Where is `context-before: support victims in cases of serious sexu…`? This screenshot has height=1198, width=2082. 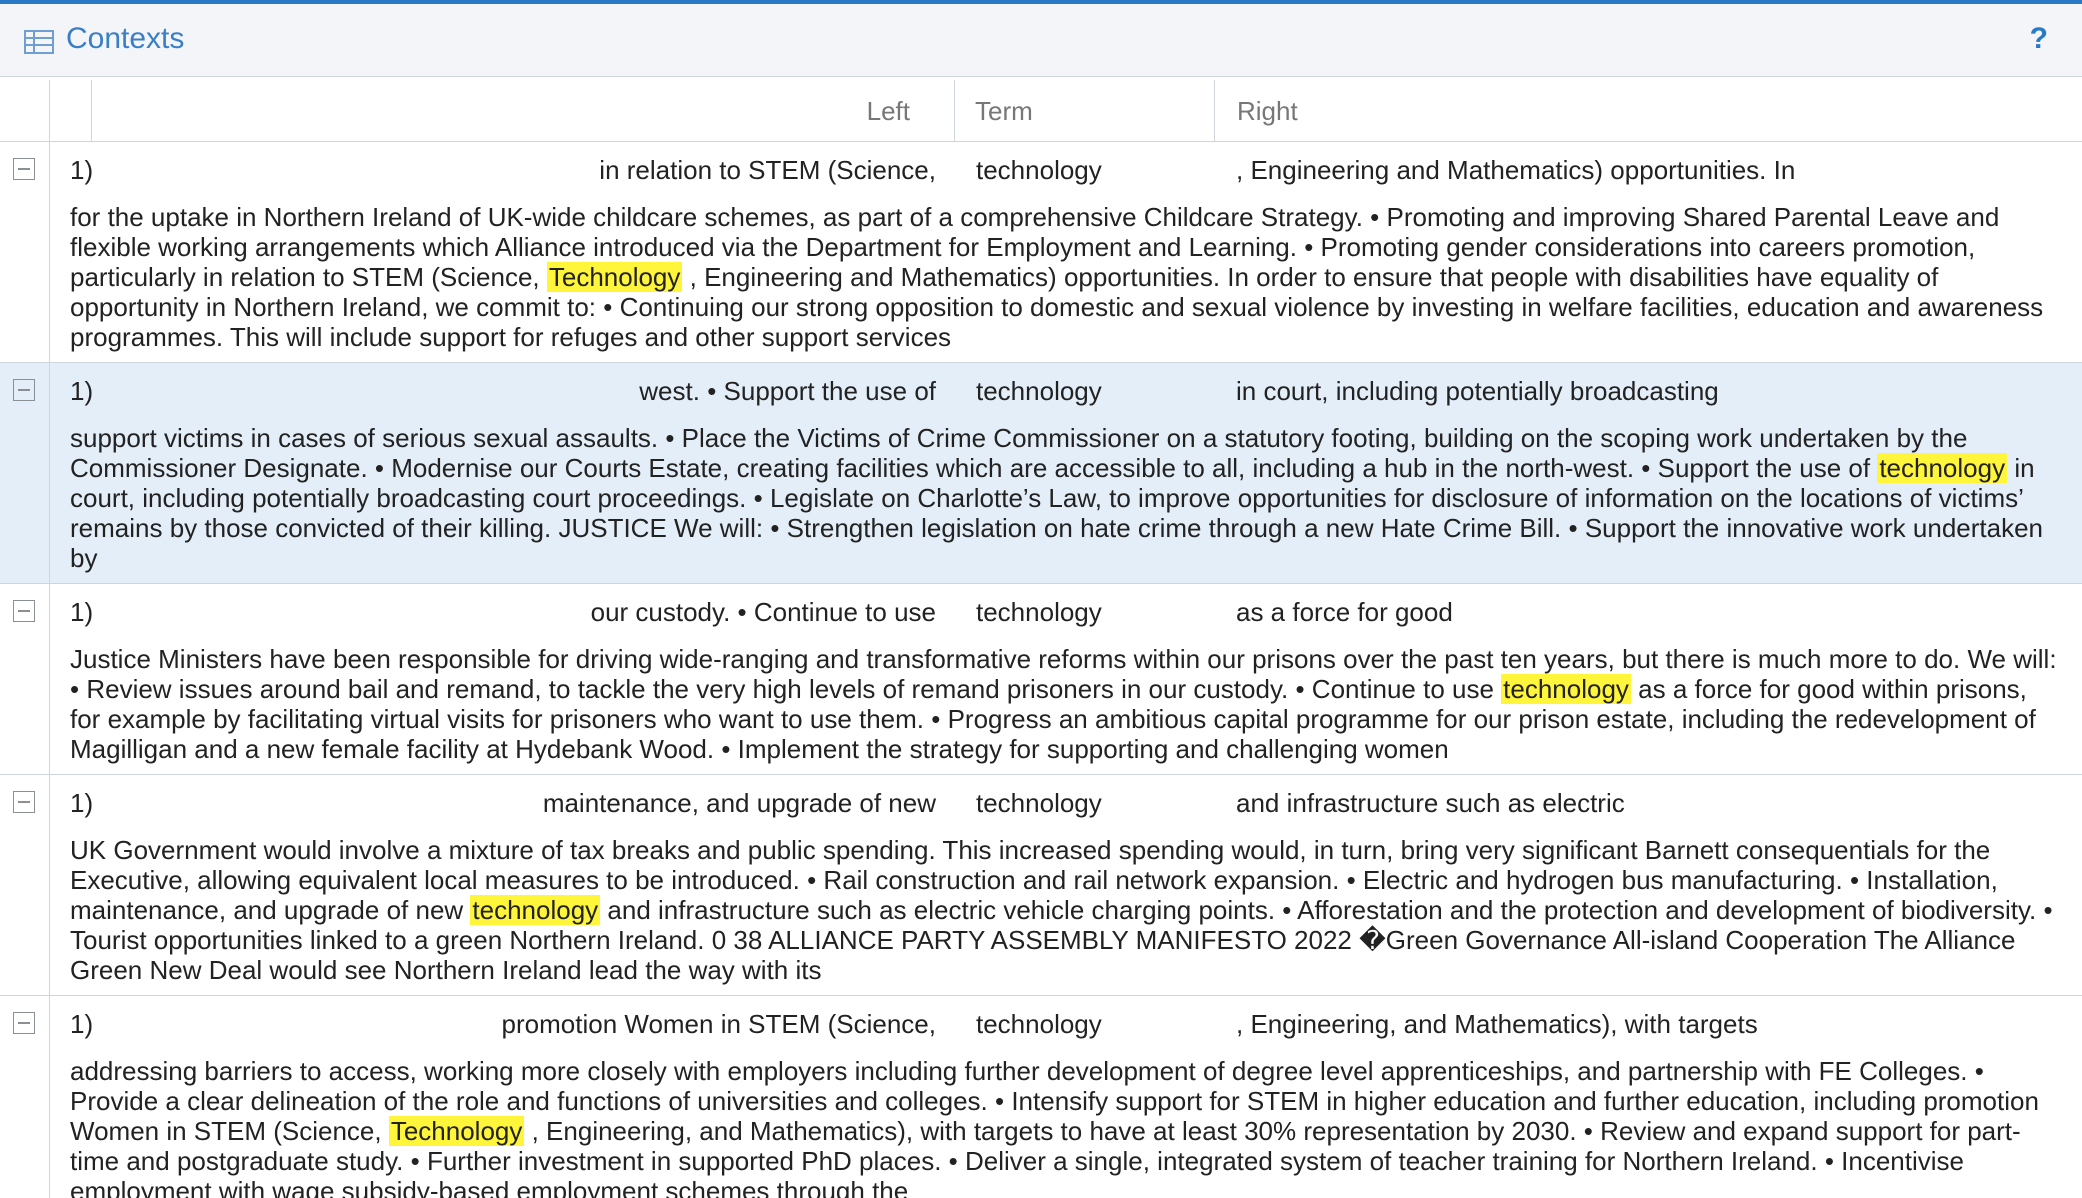
context-before: support victims in cases of serious sexu… is located at coordinates (1019, 453).